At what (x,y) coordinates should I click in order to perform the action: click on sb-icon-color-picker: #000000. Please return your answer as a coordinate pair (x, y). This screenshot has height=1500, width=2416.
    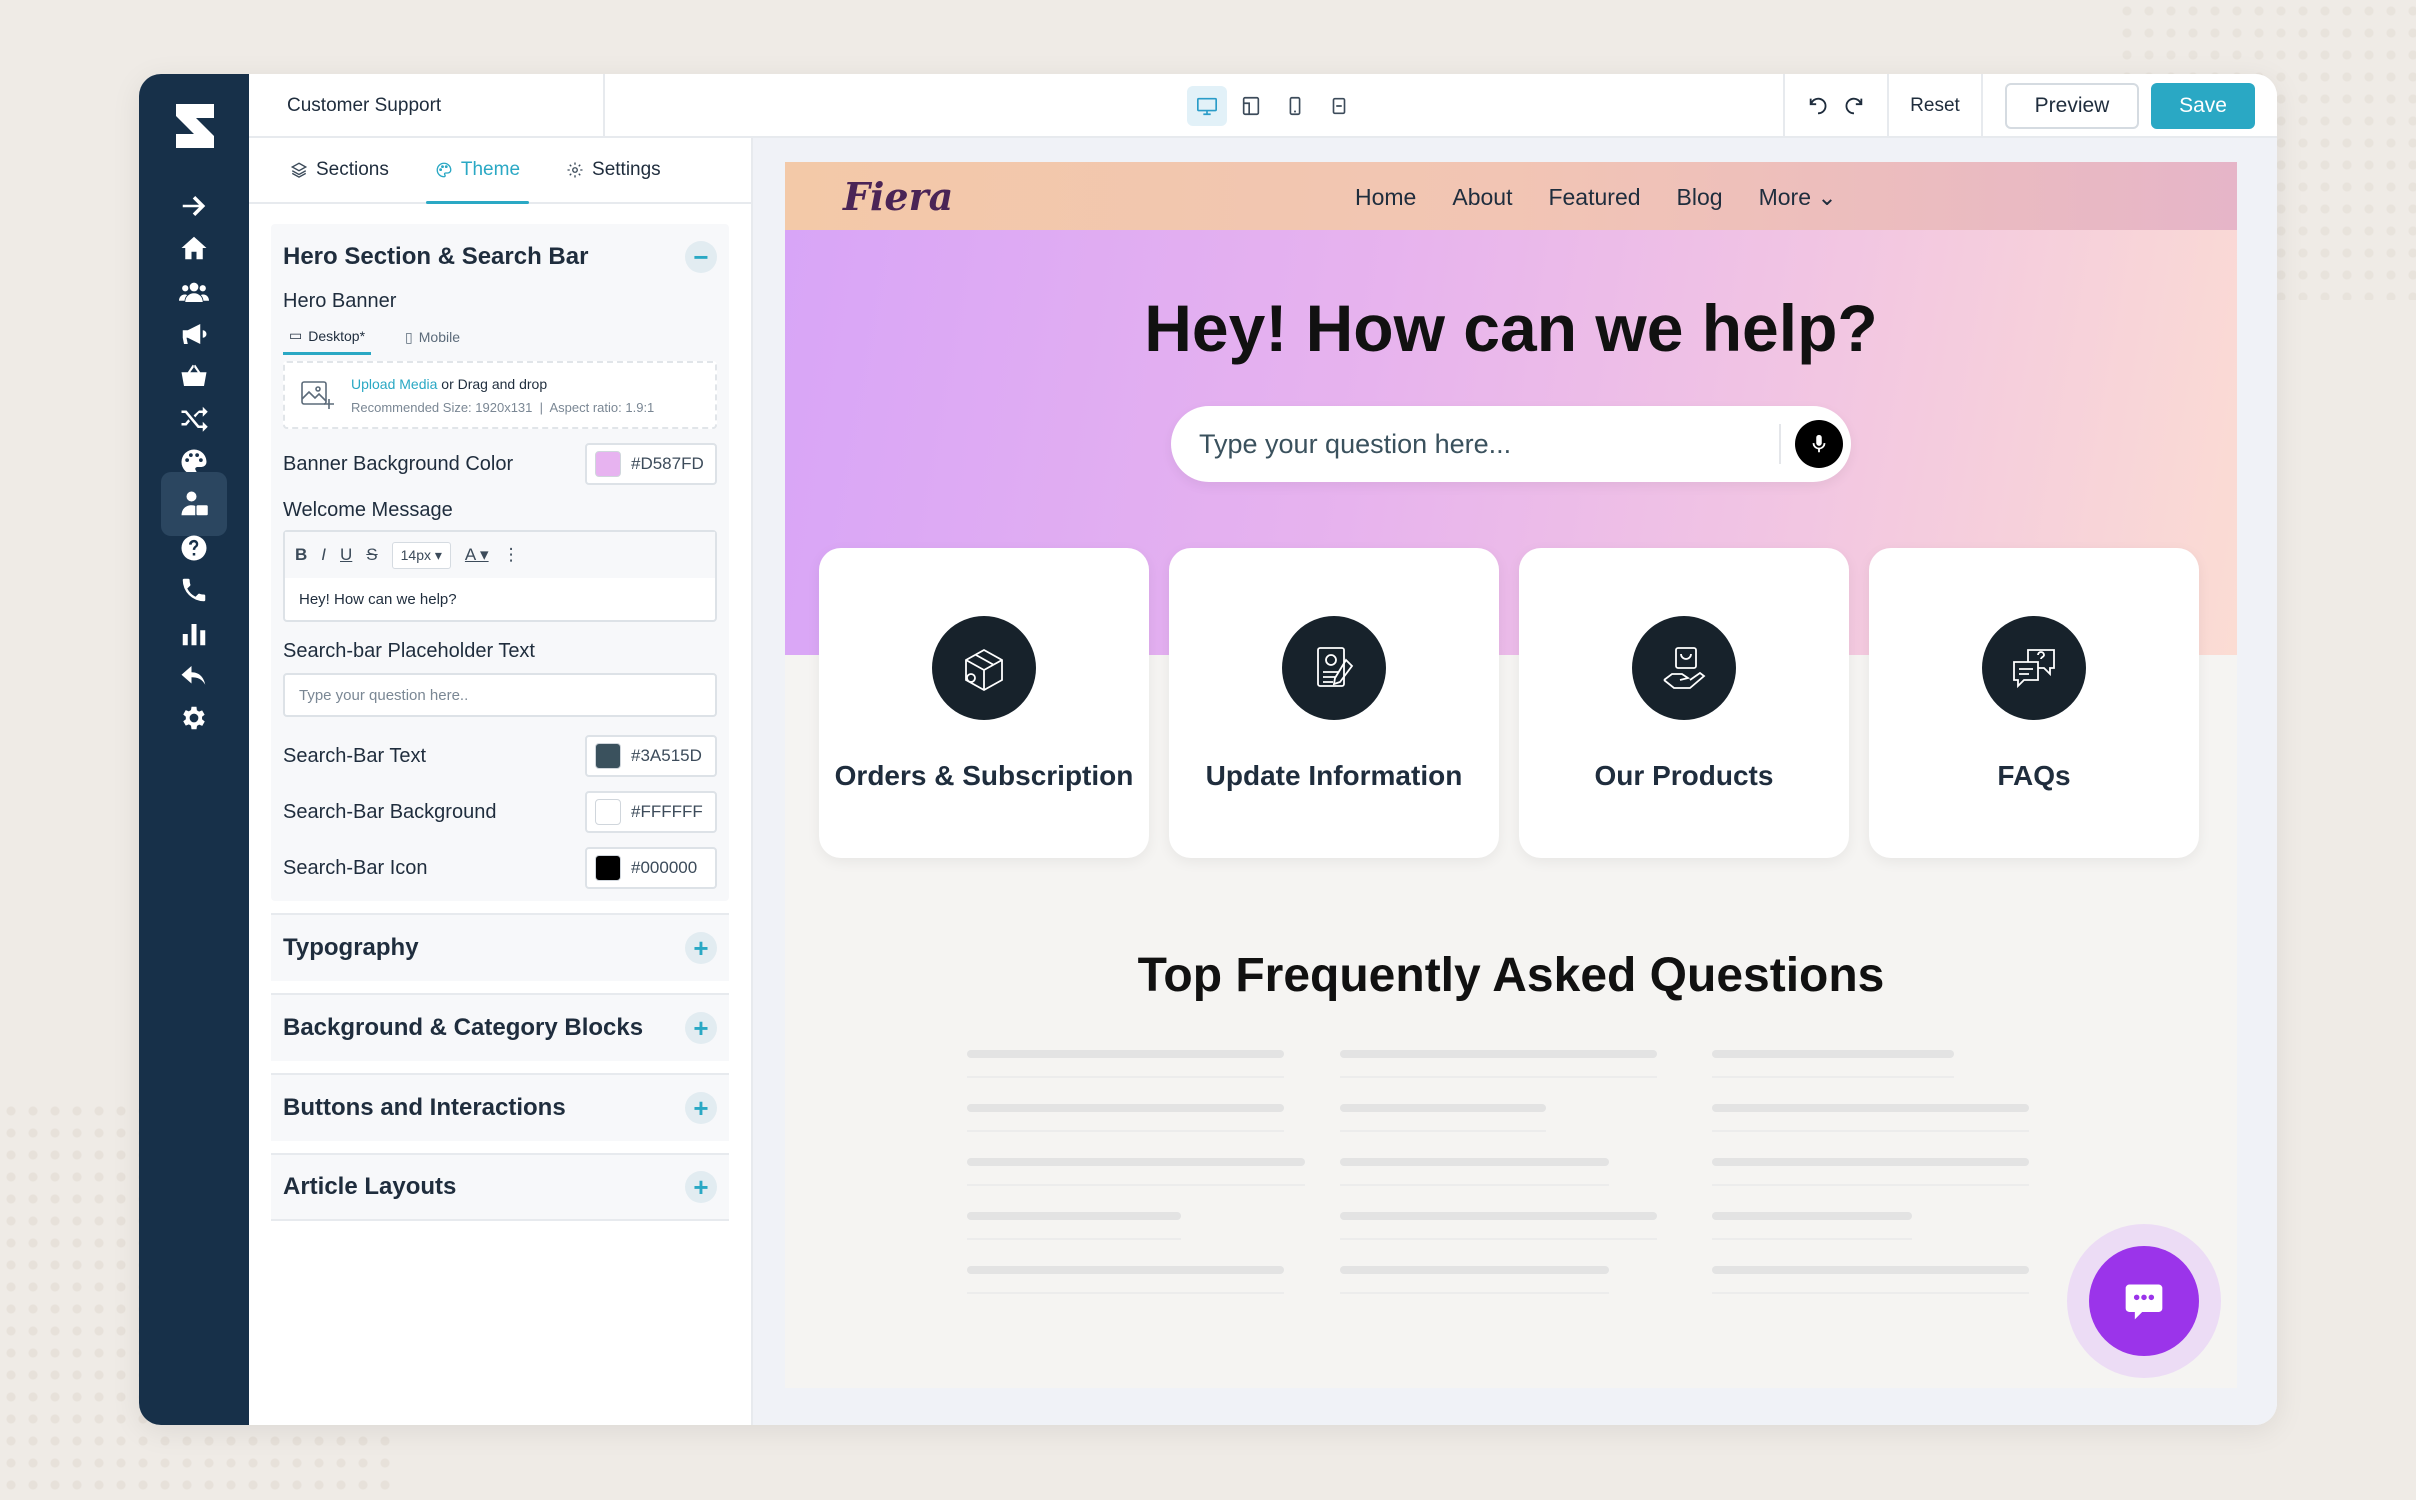
    Looking at the image, I should click on (651, 868).